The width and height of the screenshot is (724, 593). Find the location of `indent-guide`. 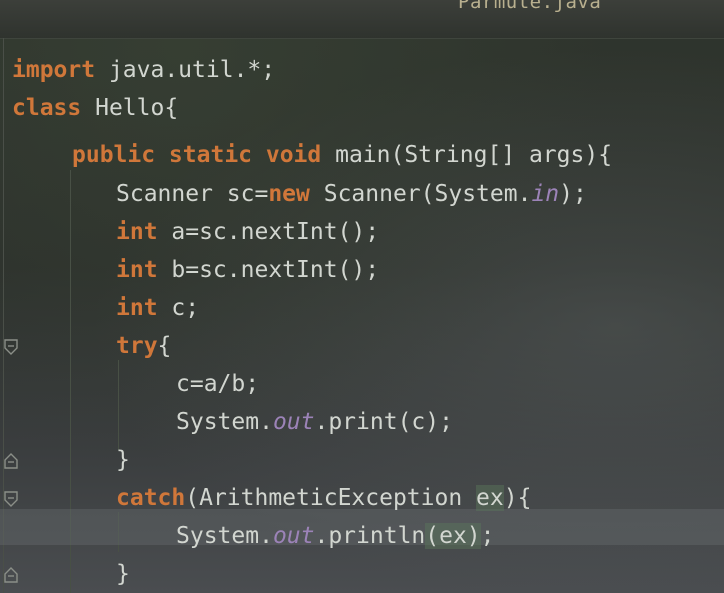

indent-guide is located at coordinates (118, 405).